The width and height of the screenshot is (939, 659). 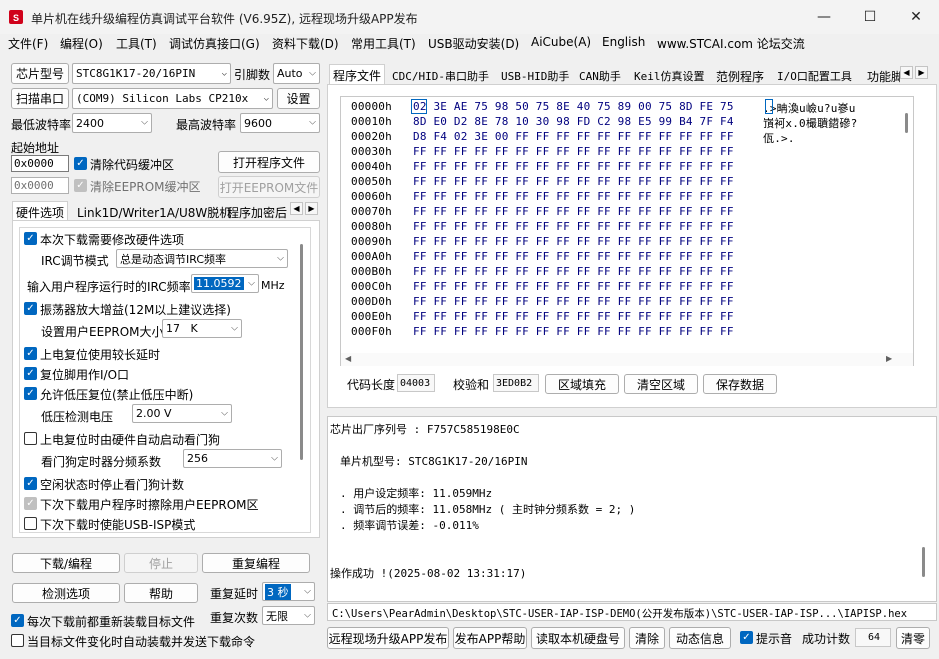 What do you see at coordinates (256, 563) in the screenshot?
I see `repeat-program-button: 重复编程` at bounding box center [256, 563].